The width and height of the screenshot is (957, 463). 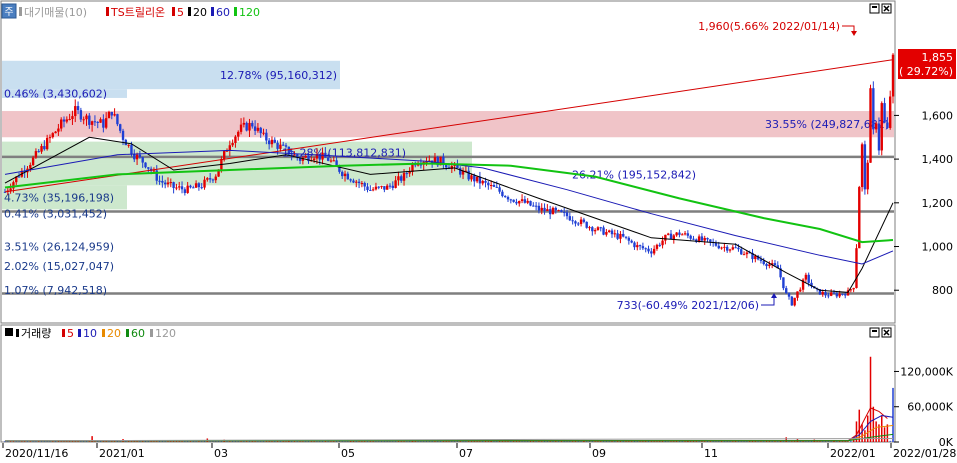 I want to click on legend-vol-ma120: 120, so click(x=165, y=333).